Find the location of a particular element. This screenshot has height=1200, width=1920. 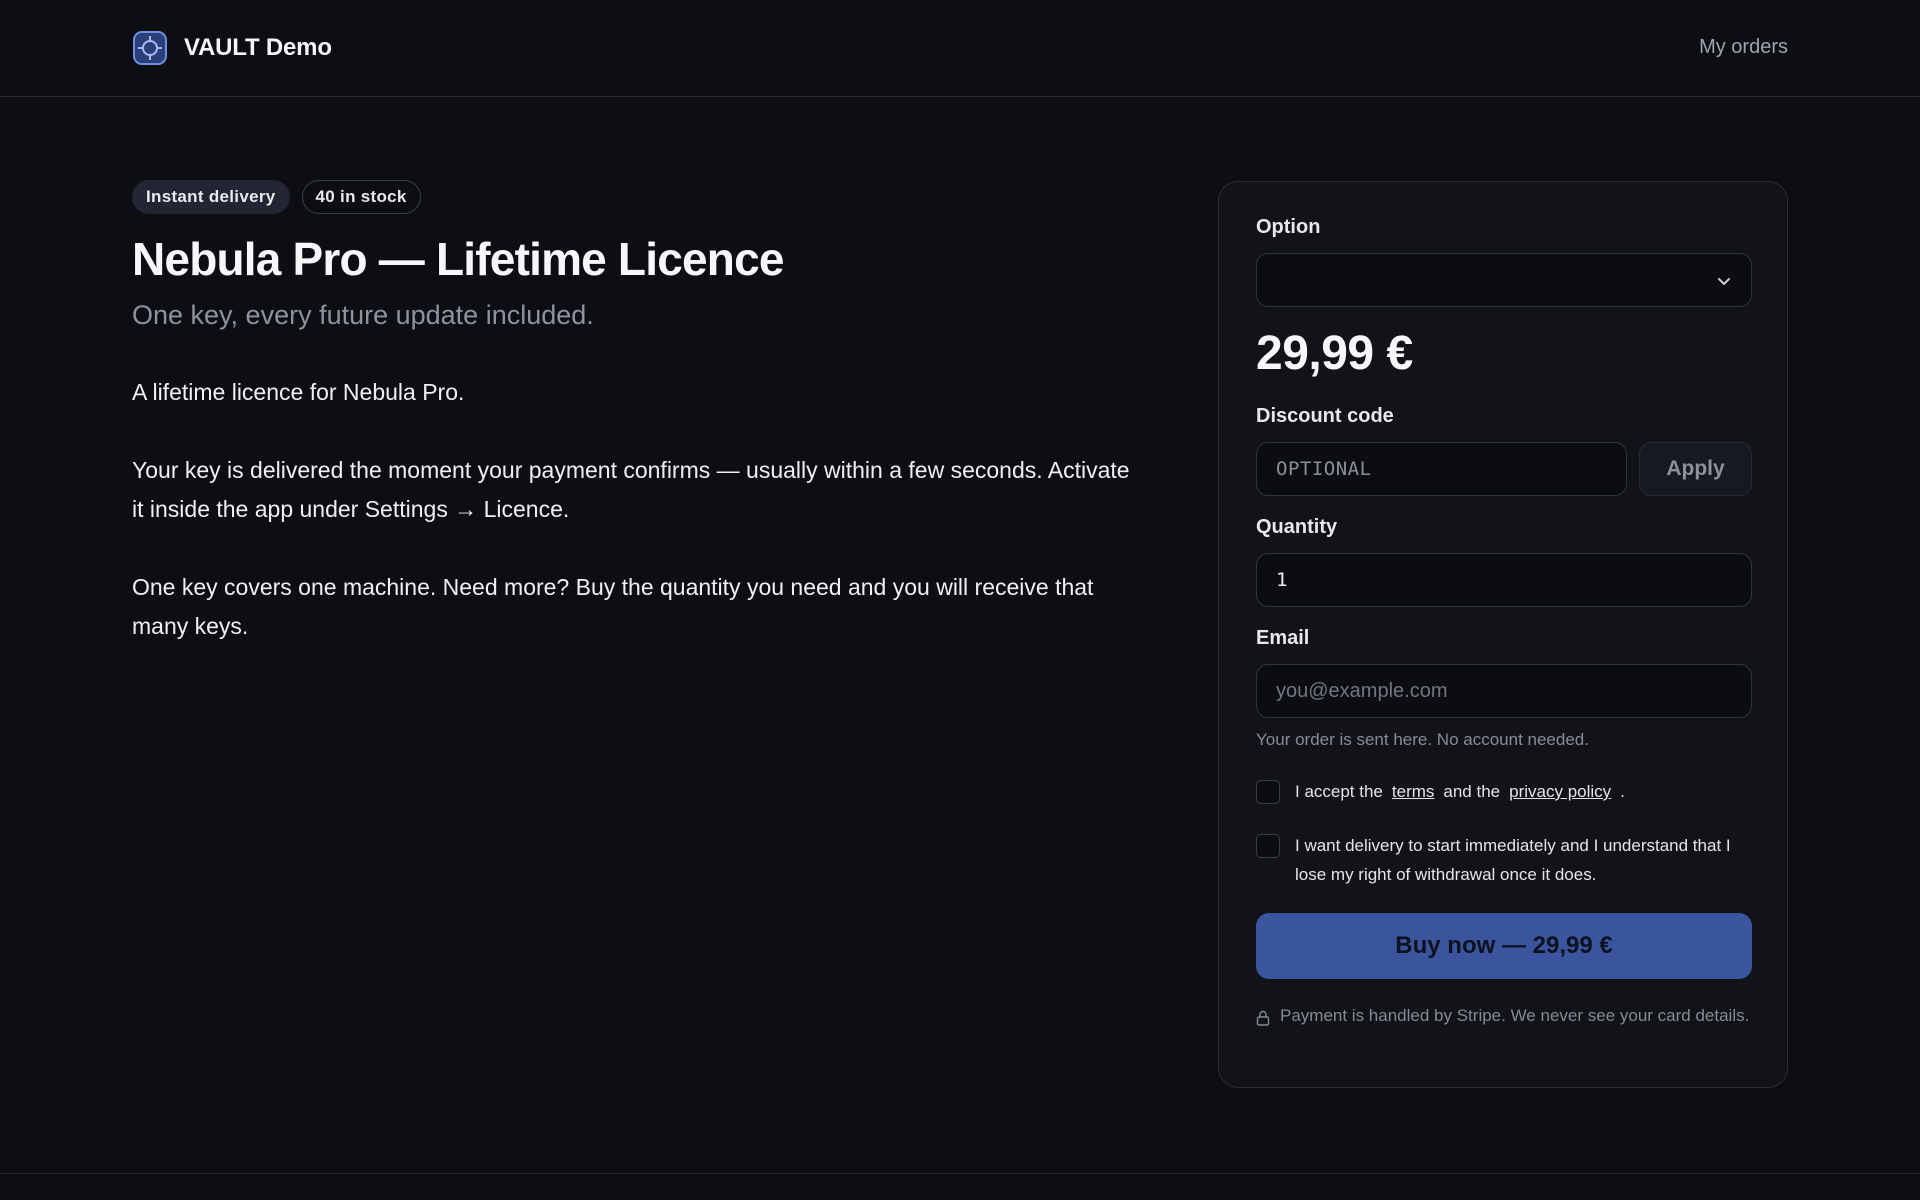

terms-text: I accept the terms and the privacy policy. is located at coordinates (1520, 791).